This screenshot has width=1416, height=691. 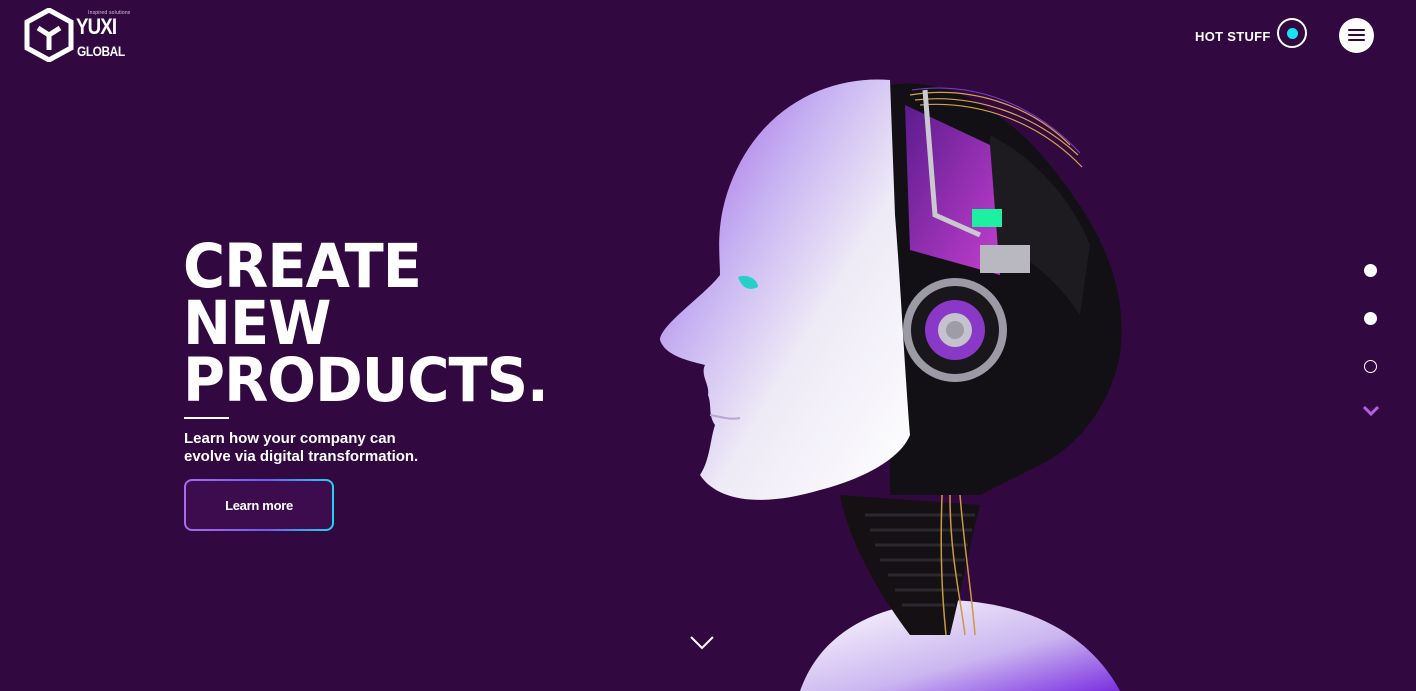 What do you see at coordinates (49, 35) in the screenshot?
I see `logo-cube-icon` at bounding box center [49, 35].